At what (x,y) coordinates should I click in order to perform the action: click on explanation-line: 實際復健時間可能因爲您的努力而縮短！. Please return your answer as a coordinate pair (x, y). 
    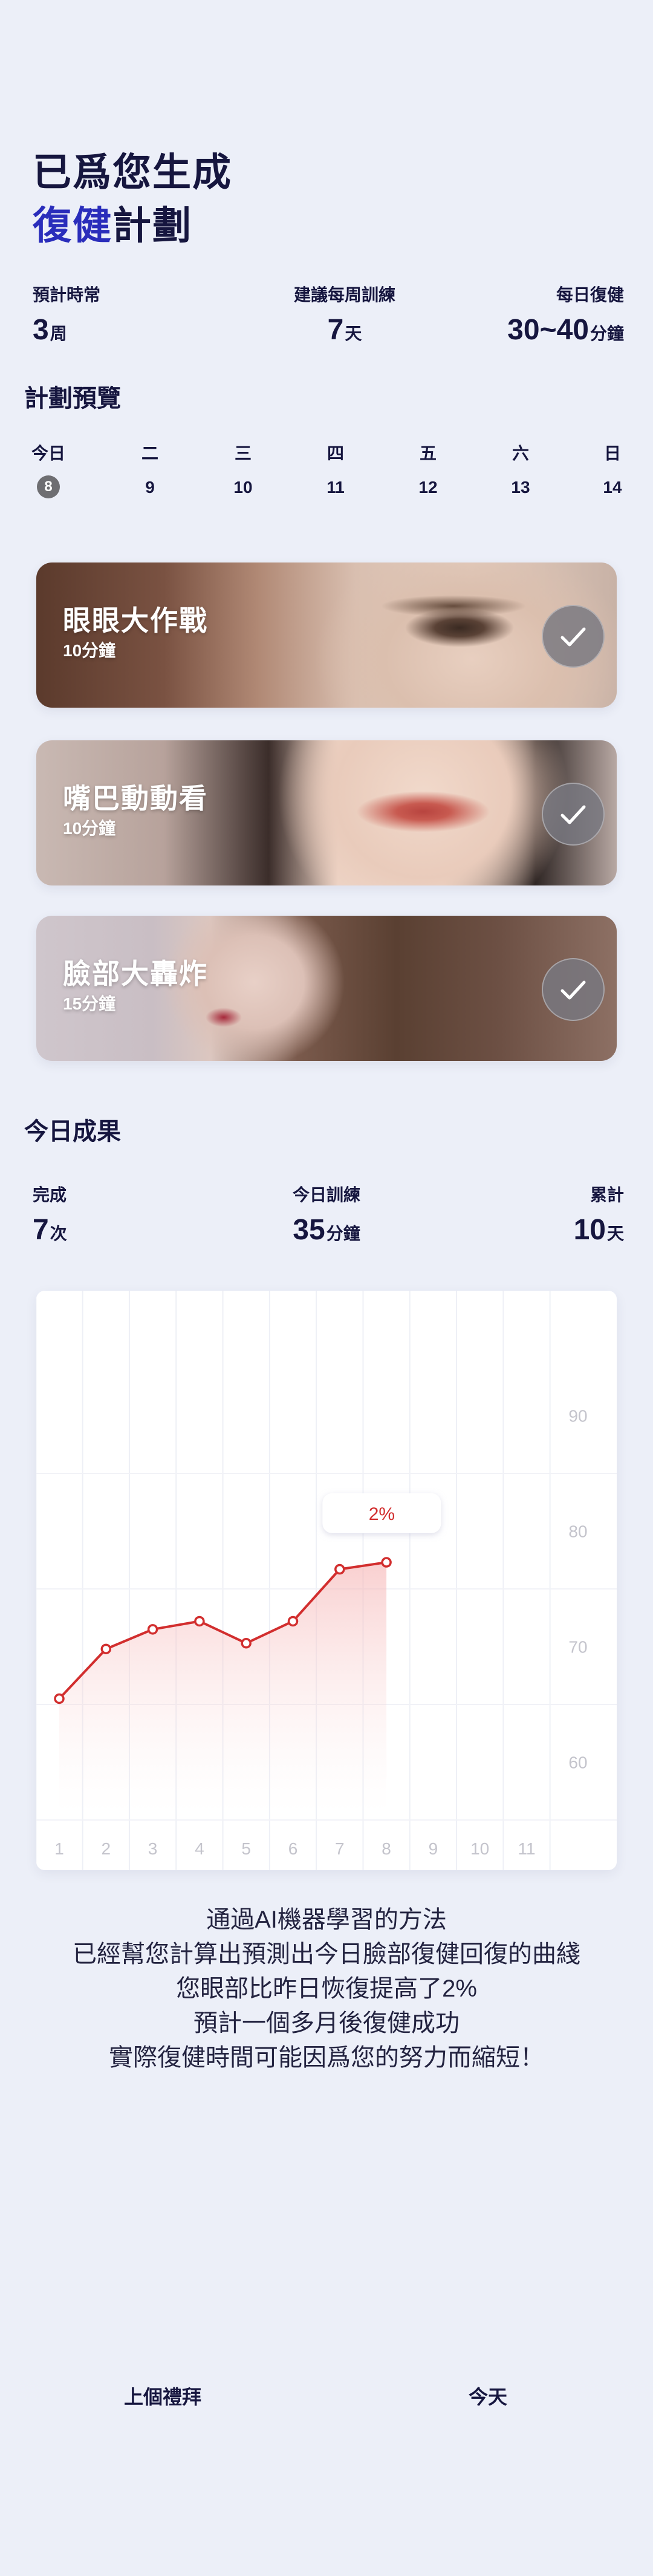
    Looking at the image, I should click on (326, 2057).